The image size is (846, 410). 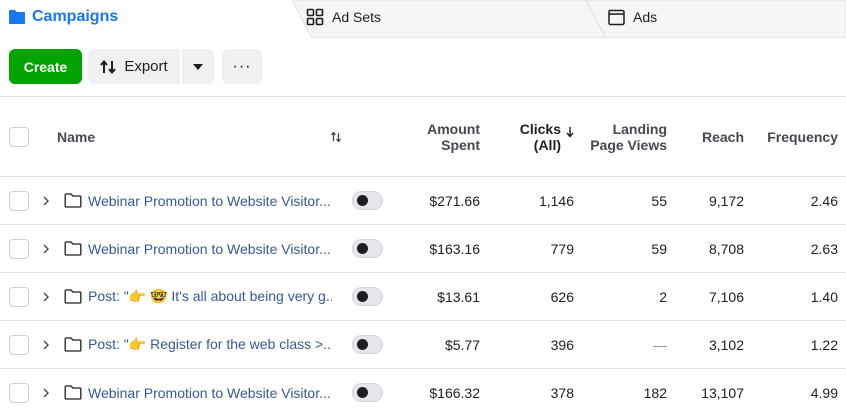 I want to click on reach-value: 9,172, so click(x=726, y=200).